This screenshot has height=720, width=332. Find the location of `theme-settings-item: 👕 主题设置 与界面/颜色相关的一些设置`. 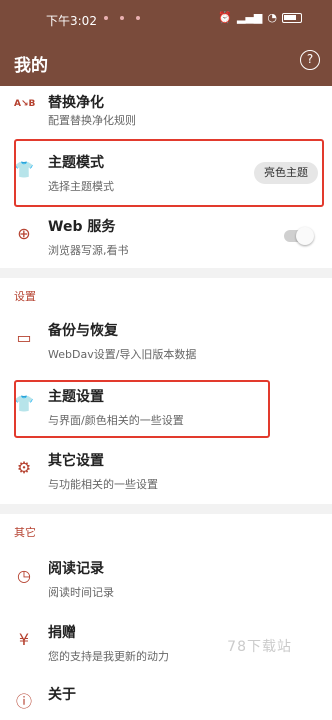

theme-settings-item: 👕 主题设置 与界面/颜色相关的一些设置 is located at coordinates (166, 406).